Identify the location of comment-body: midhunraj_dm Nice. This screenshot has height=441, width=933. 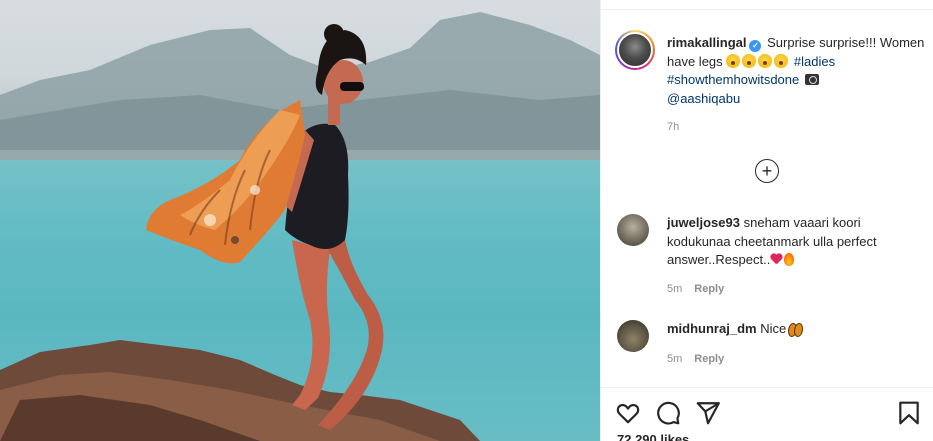
(796, 329).